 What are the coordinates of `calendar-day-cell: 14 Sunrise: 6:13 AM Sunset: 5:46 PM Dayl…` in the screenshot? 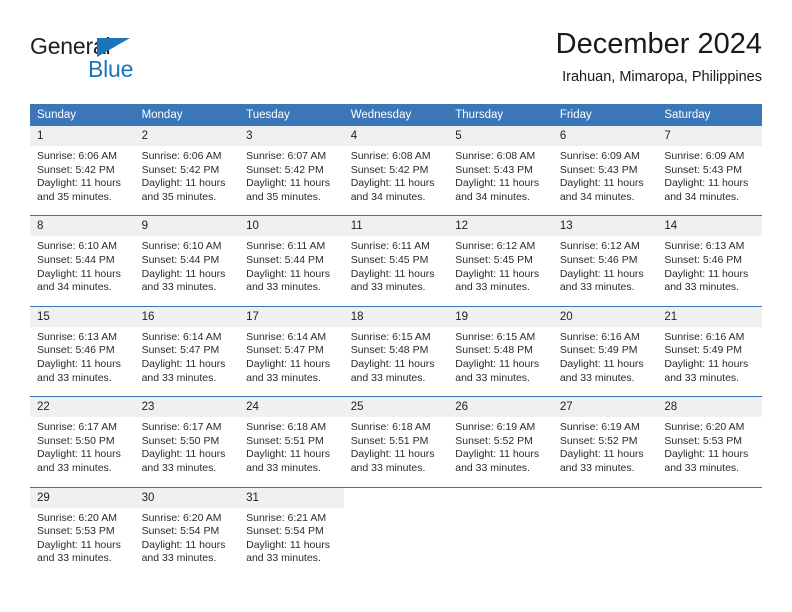 It's located at (709, 261).